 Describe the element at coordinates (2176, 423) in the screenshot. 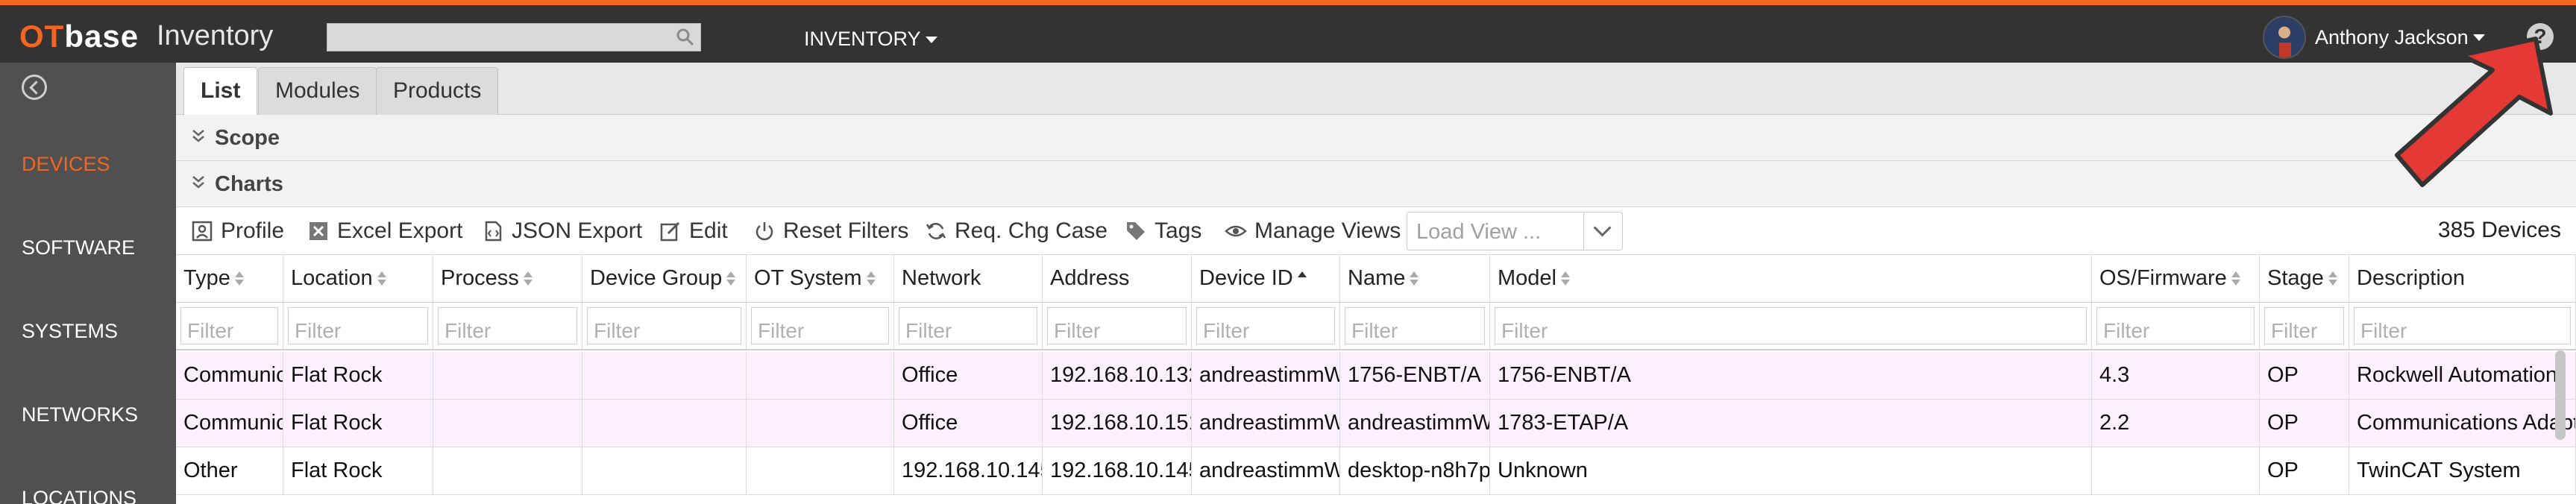

I see `table-cell: 2.2` at that location.